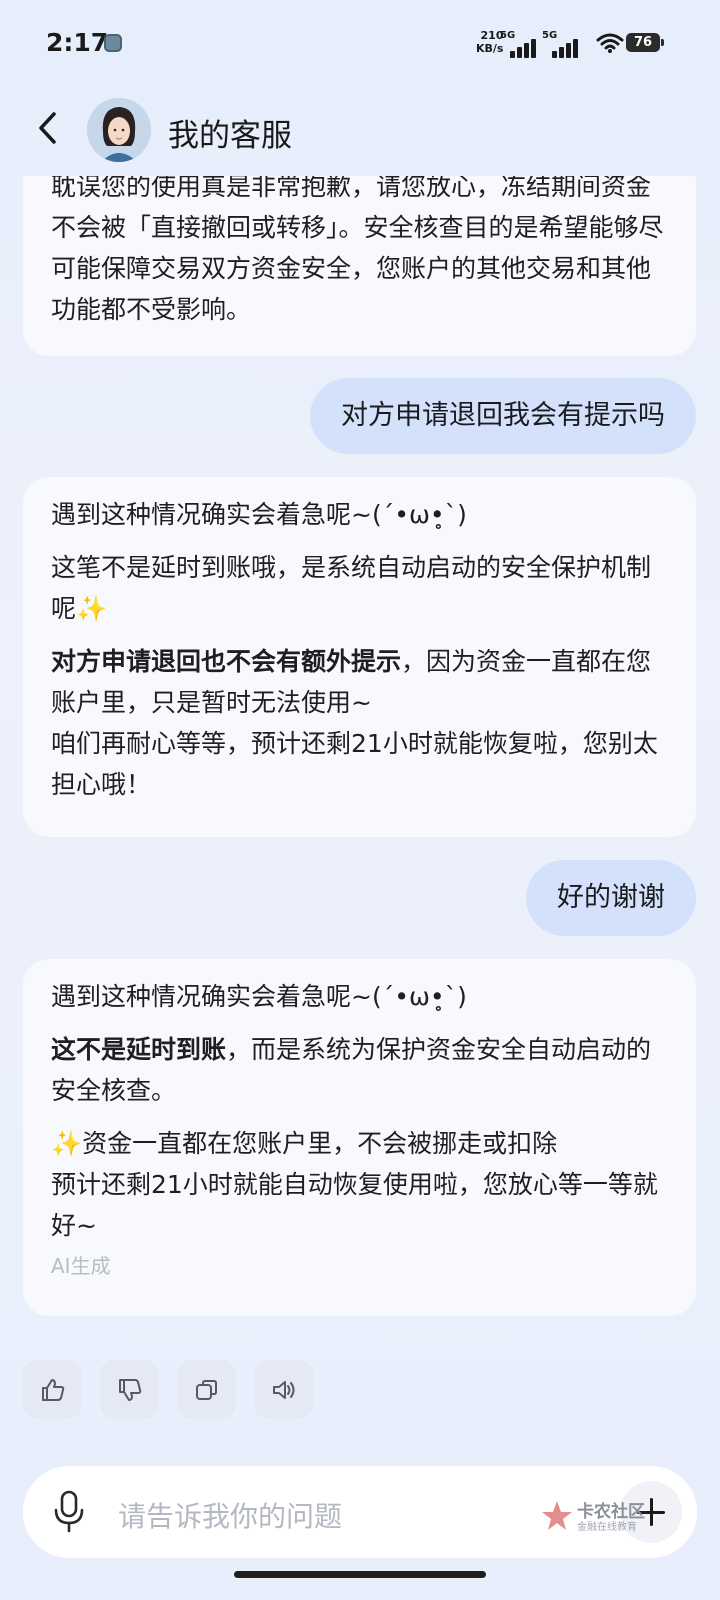 This screenshot has width=720, height=1600. What do you see at coordinates (360, 1574) in the screenshot?
I see `home-indicator` at bounding box center [360, 1574].